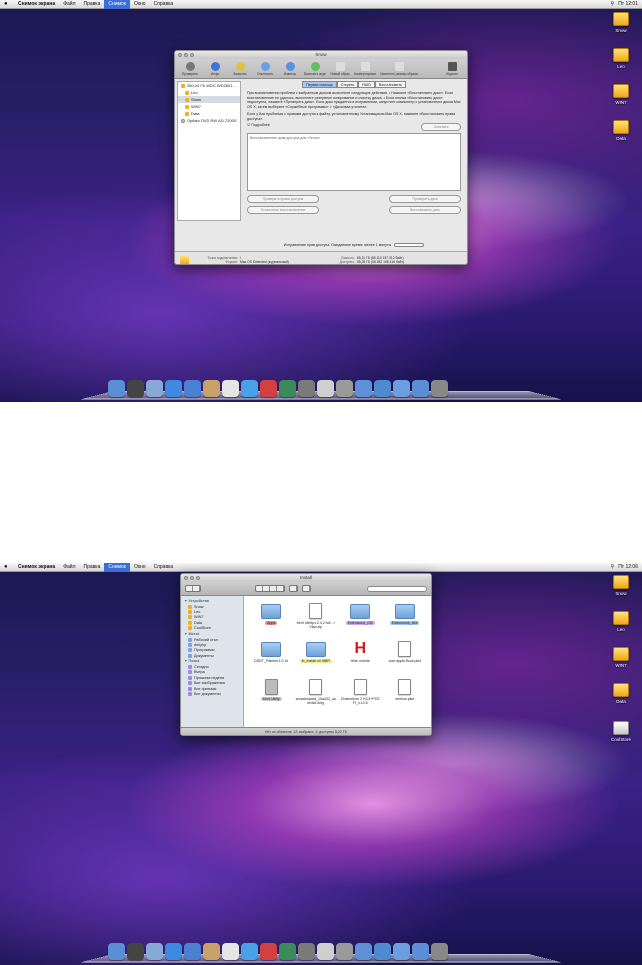 This screenshot has height=965, width=642. I want to click on toolbar-convert-button: Конвертировать, so click(365, 69).